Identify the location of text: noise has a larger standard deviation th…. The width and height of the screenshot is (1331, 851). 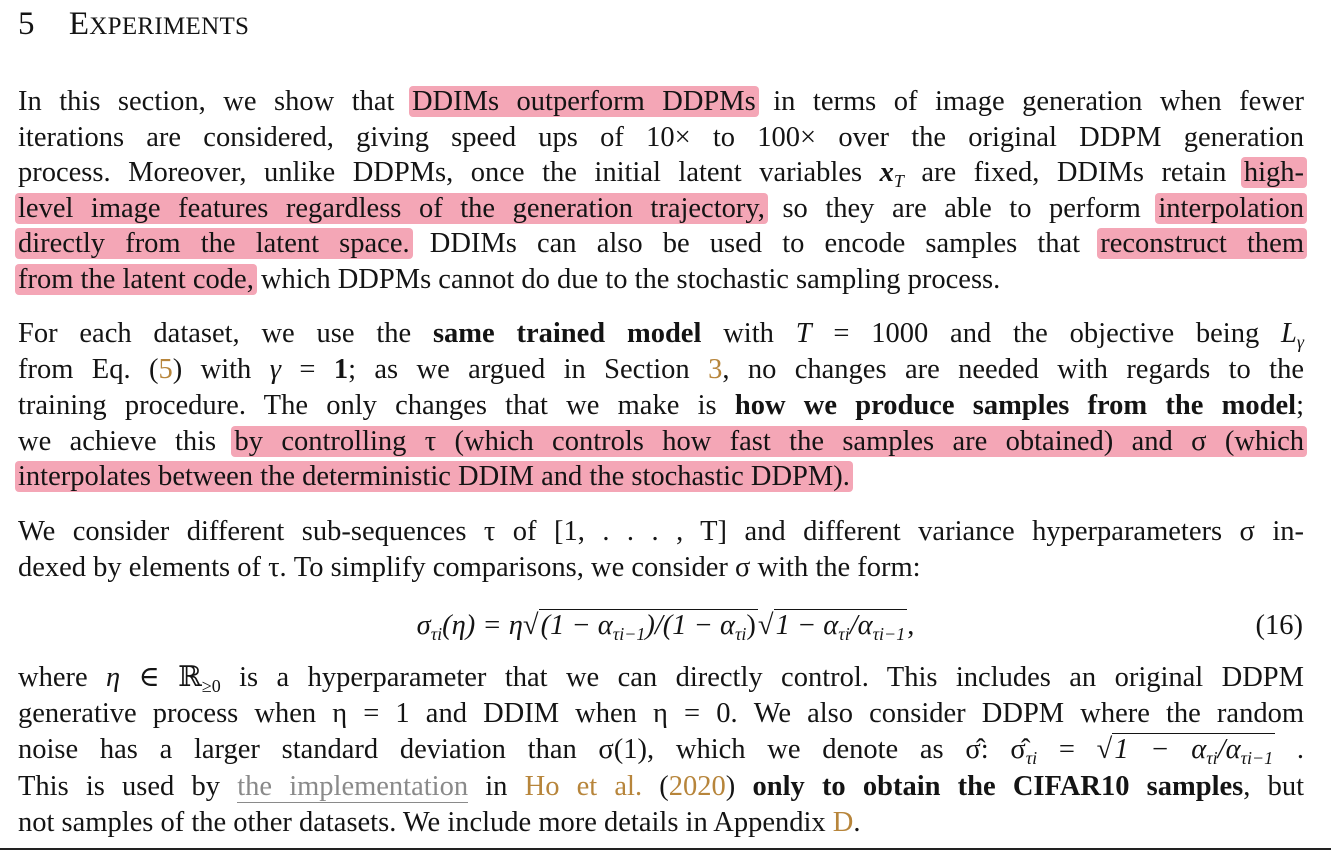
(522, 749).